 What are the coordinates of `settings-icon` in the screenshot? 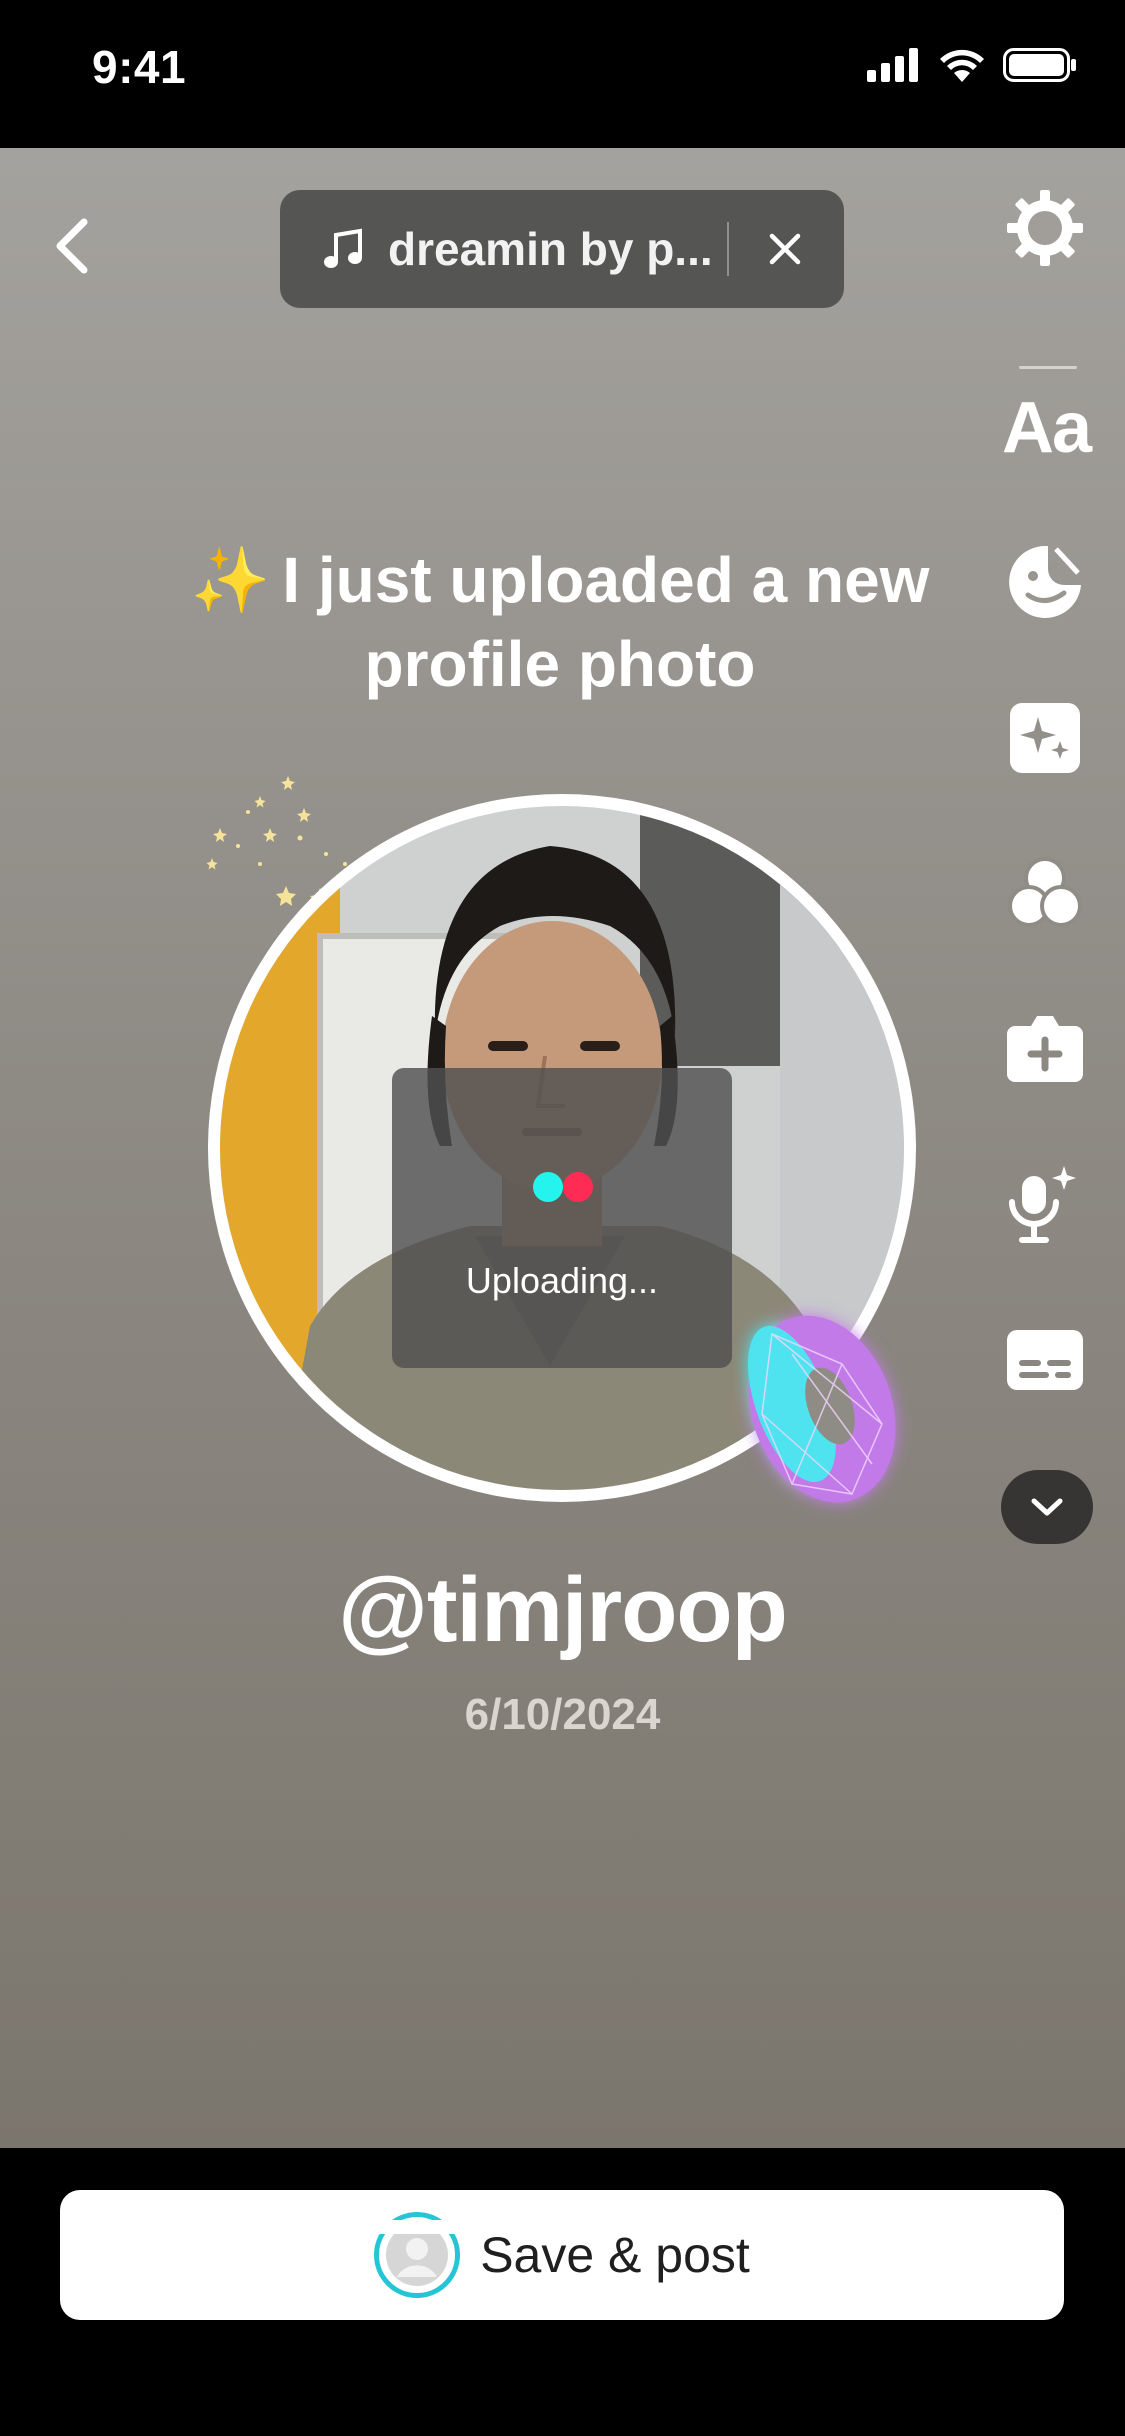 It's located at (1045, 228).